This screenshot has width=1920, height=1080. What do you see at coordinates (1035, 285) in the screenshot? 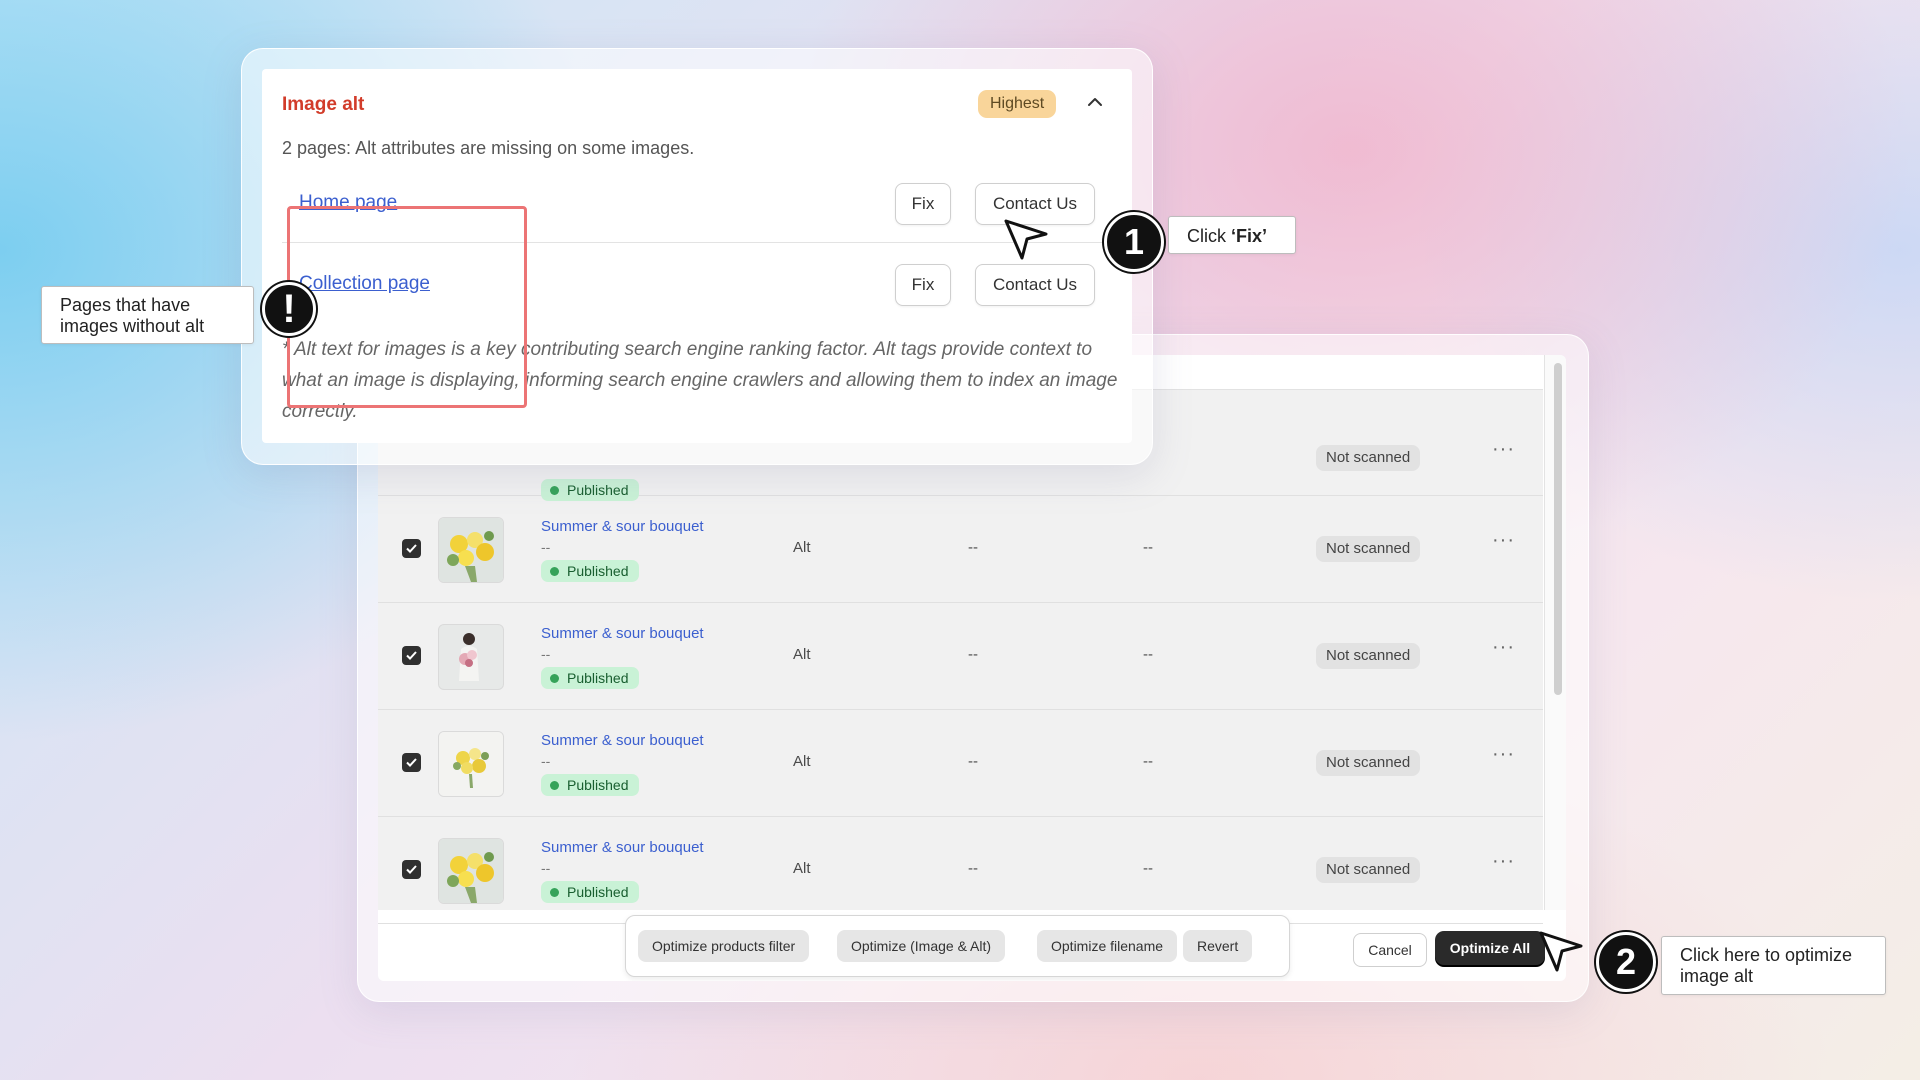
I see `contact-us-button-collection: Contact Us` at bounding box center [1035, 285].